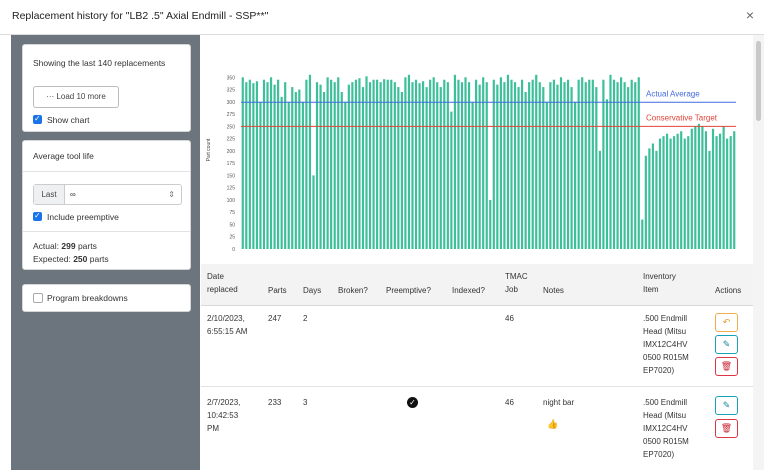 This screenshot has width=764, height=470. I want to click on header-inventory-line1: Inventory, so click(659, 276).